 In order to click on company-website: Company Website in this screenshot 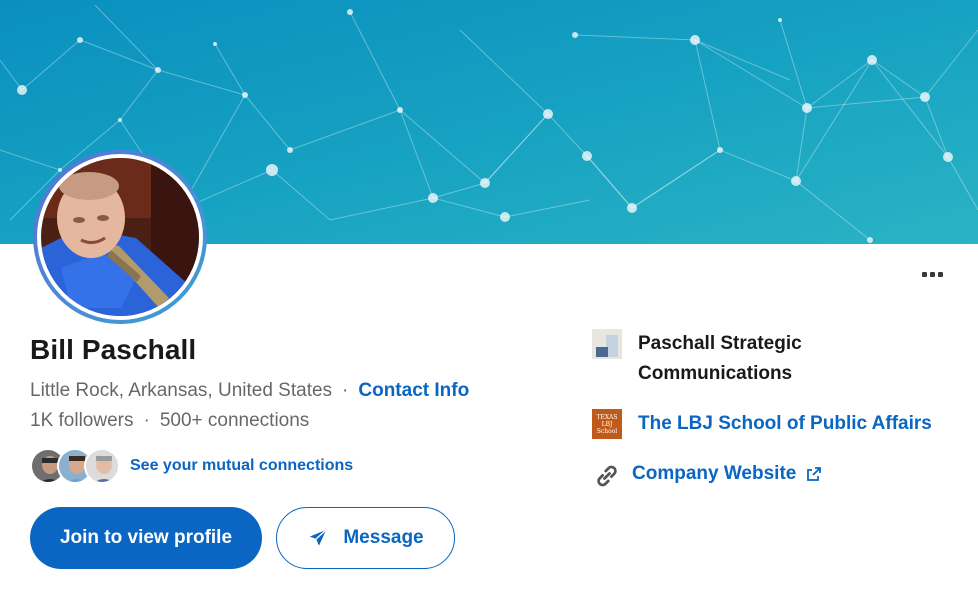, I will do `click(707, 475)`.